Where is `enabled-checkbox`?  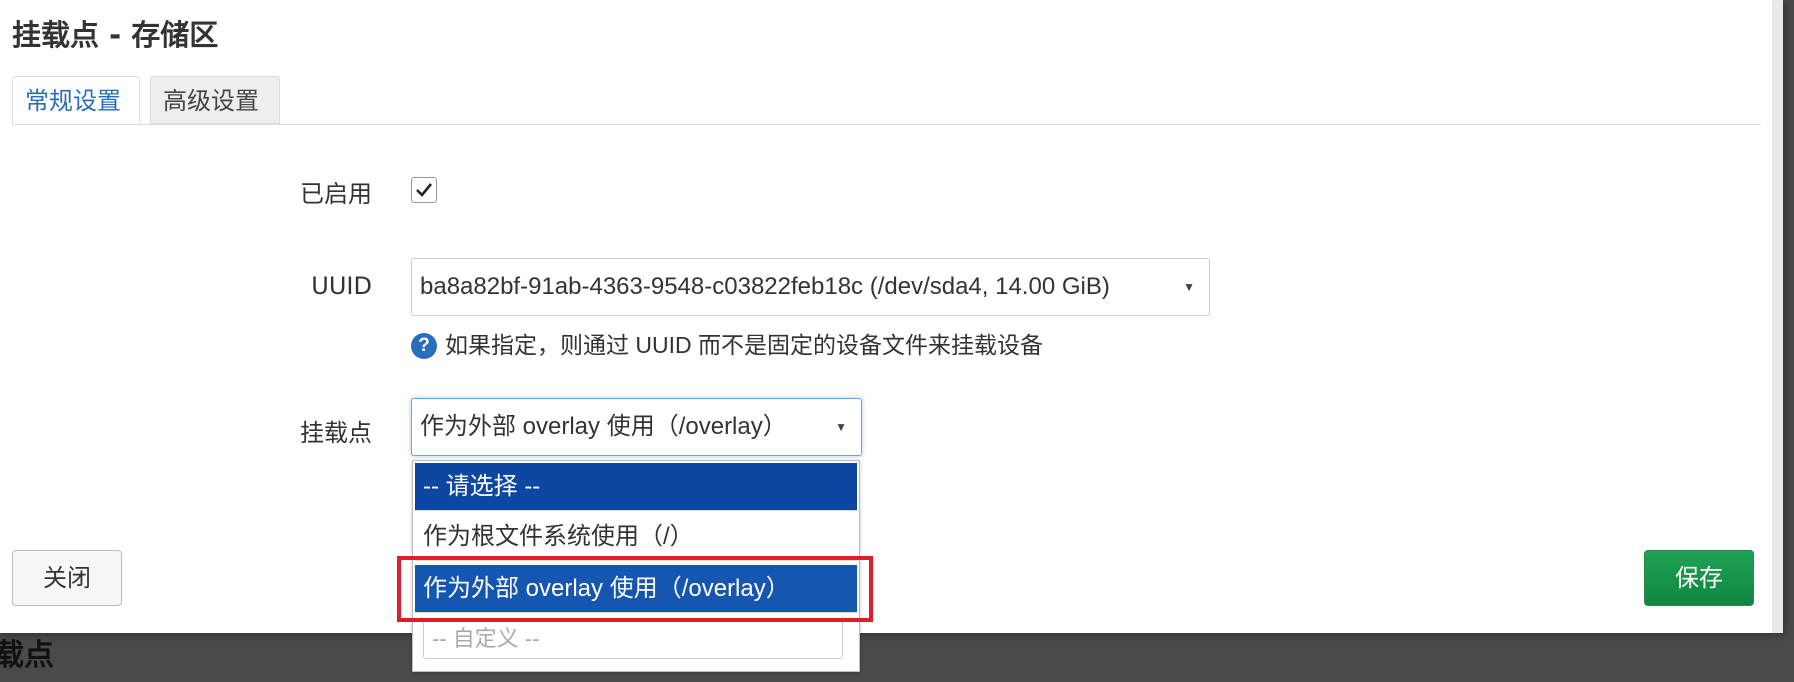
enabled-checkbox is located at coordinates (424, 190).